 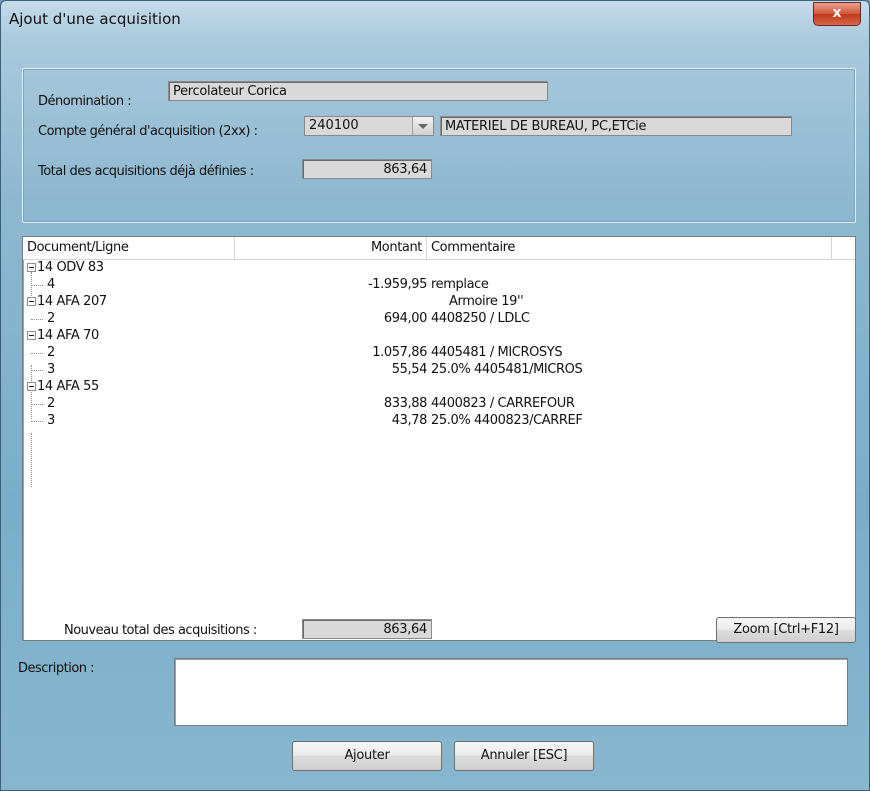 What do you see at coordinates (367, 169) in the screenshot?
I see `total-defined-field: 863,64` at bounding box center [367, 169].